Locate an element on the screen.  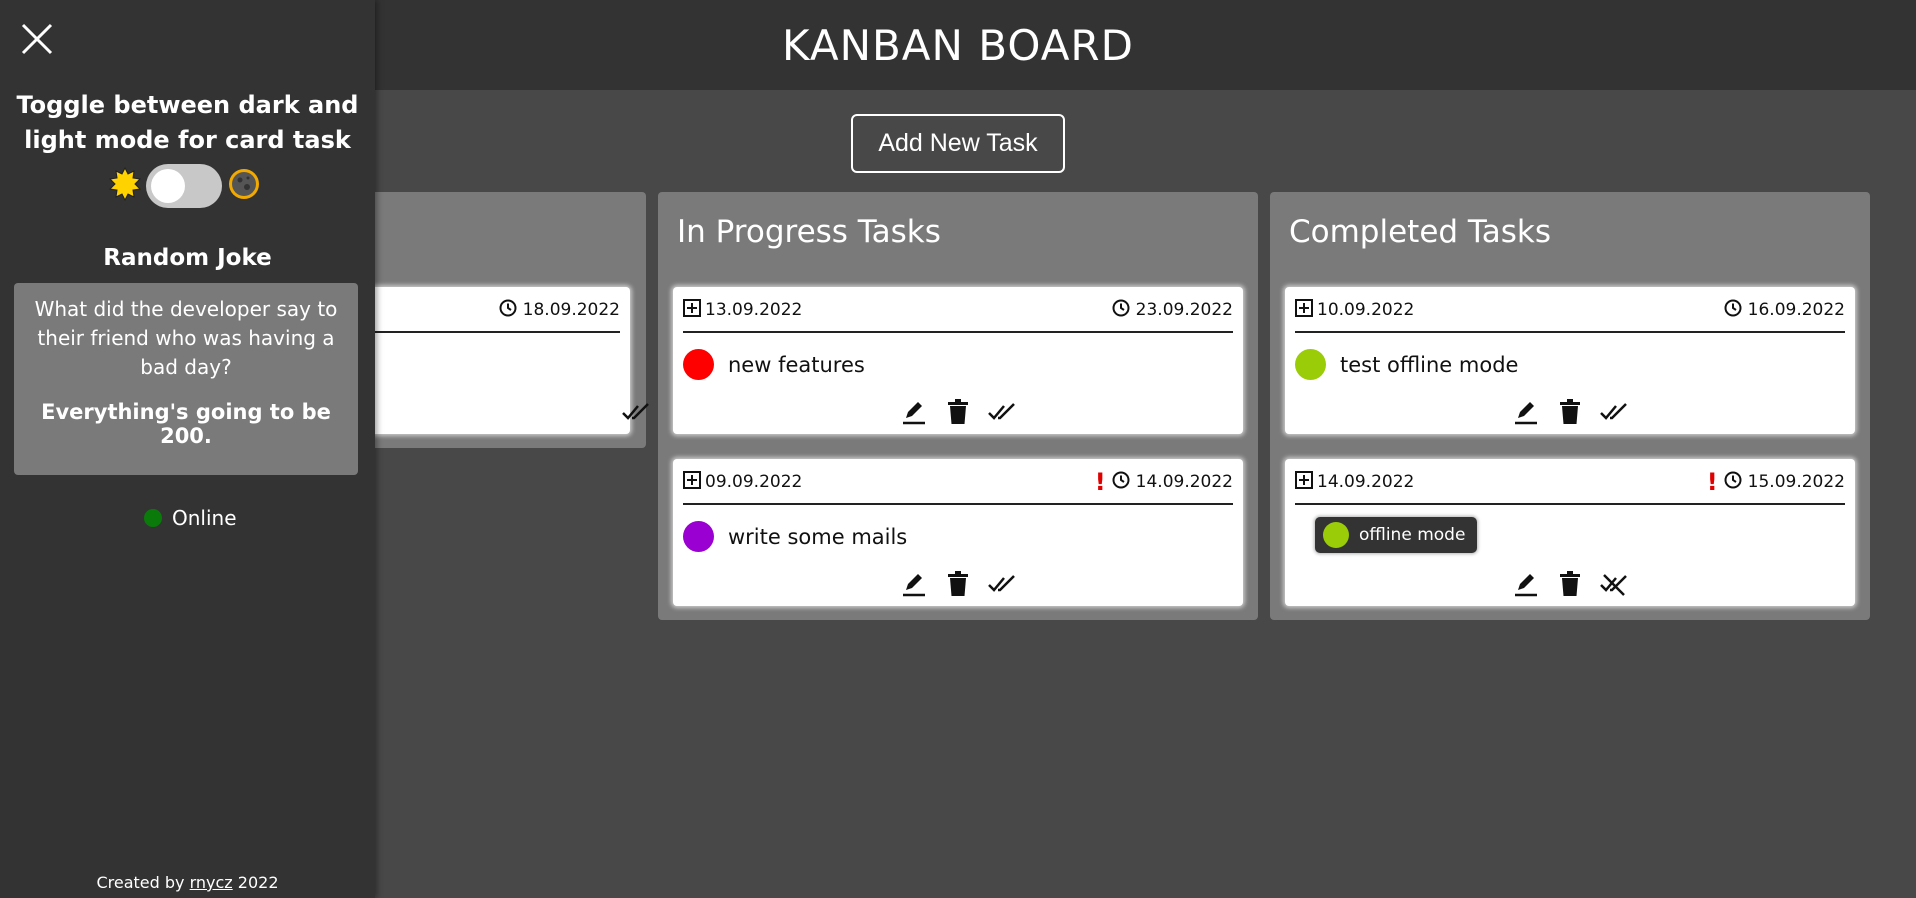
connection-status: Online is located at coordinates (190, 518).